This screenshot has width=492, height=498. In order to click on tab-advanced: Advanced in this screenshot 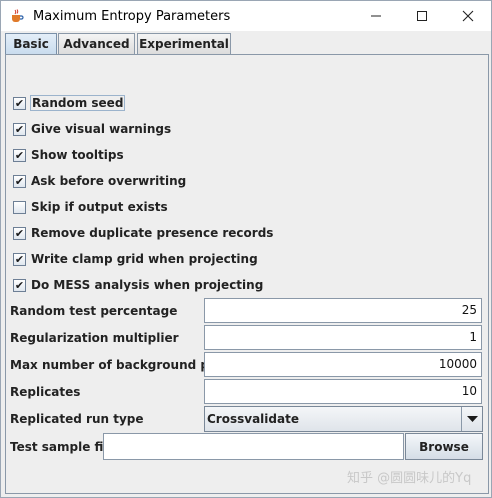, I will do `click(96, 43)`.